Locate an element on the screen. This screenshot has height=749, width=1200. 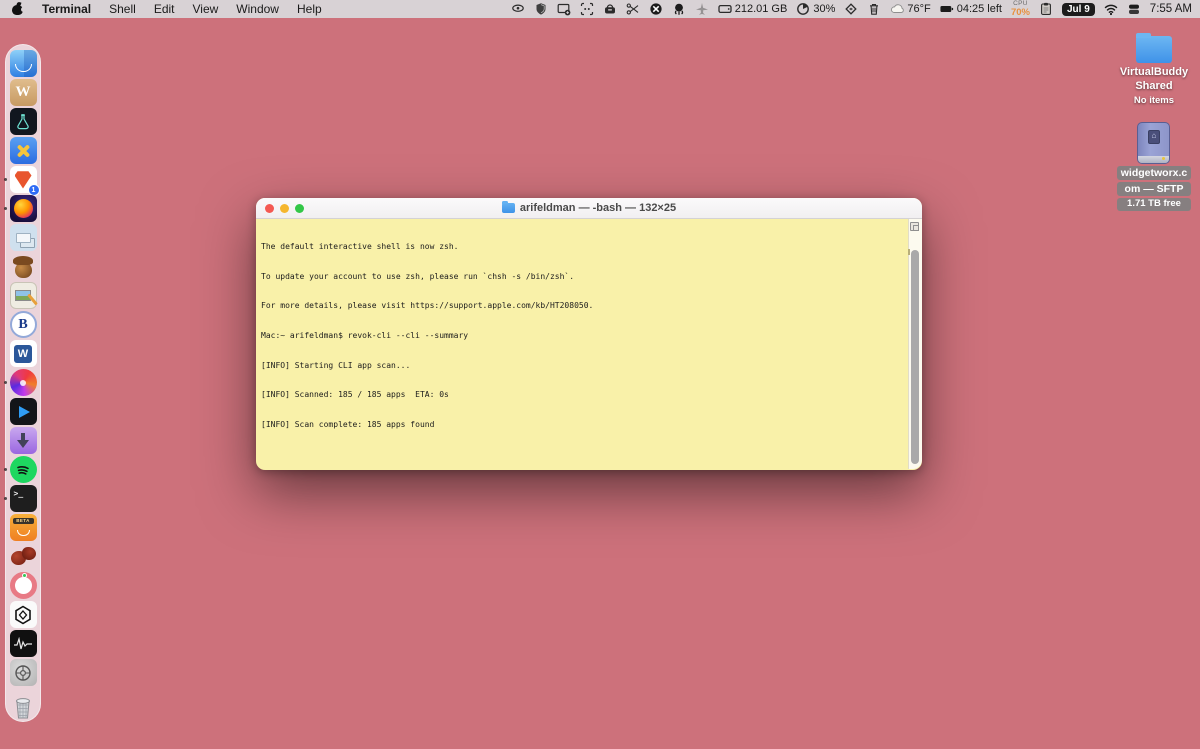
icon-label-line2: om — SFTP is located at coordinates (1154, 188).